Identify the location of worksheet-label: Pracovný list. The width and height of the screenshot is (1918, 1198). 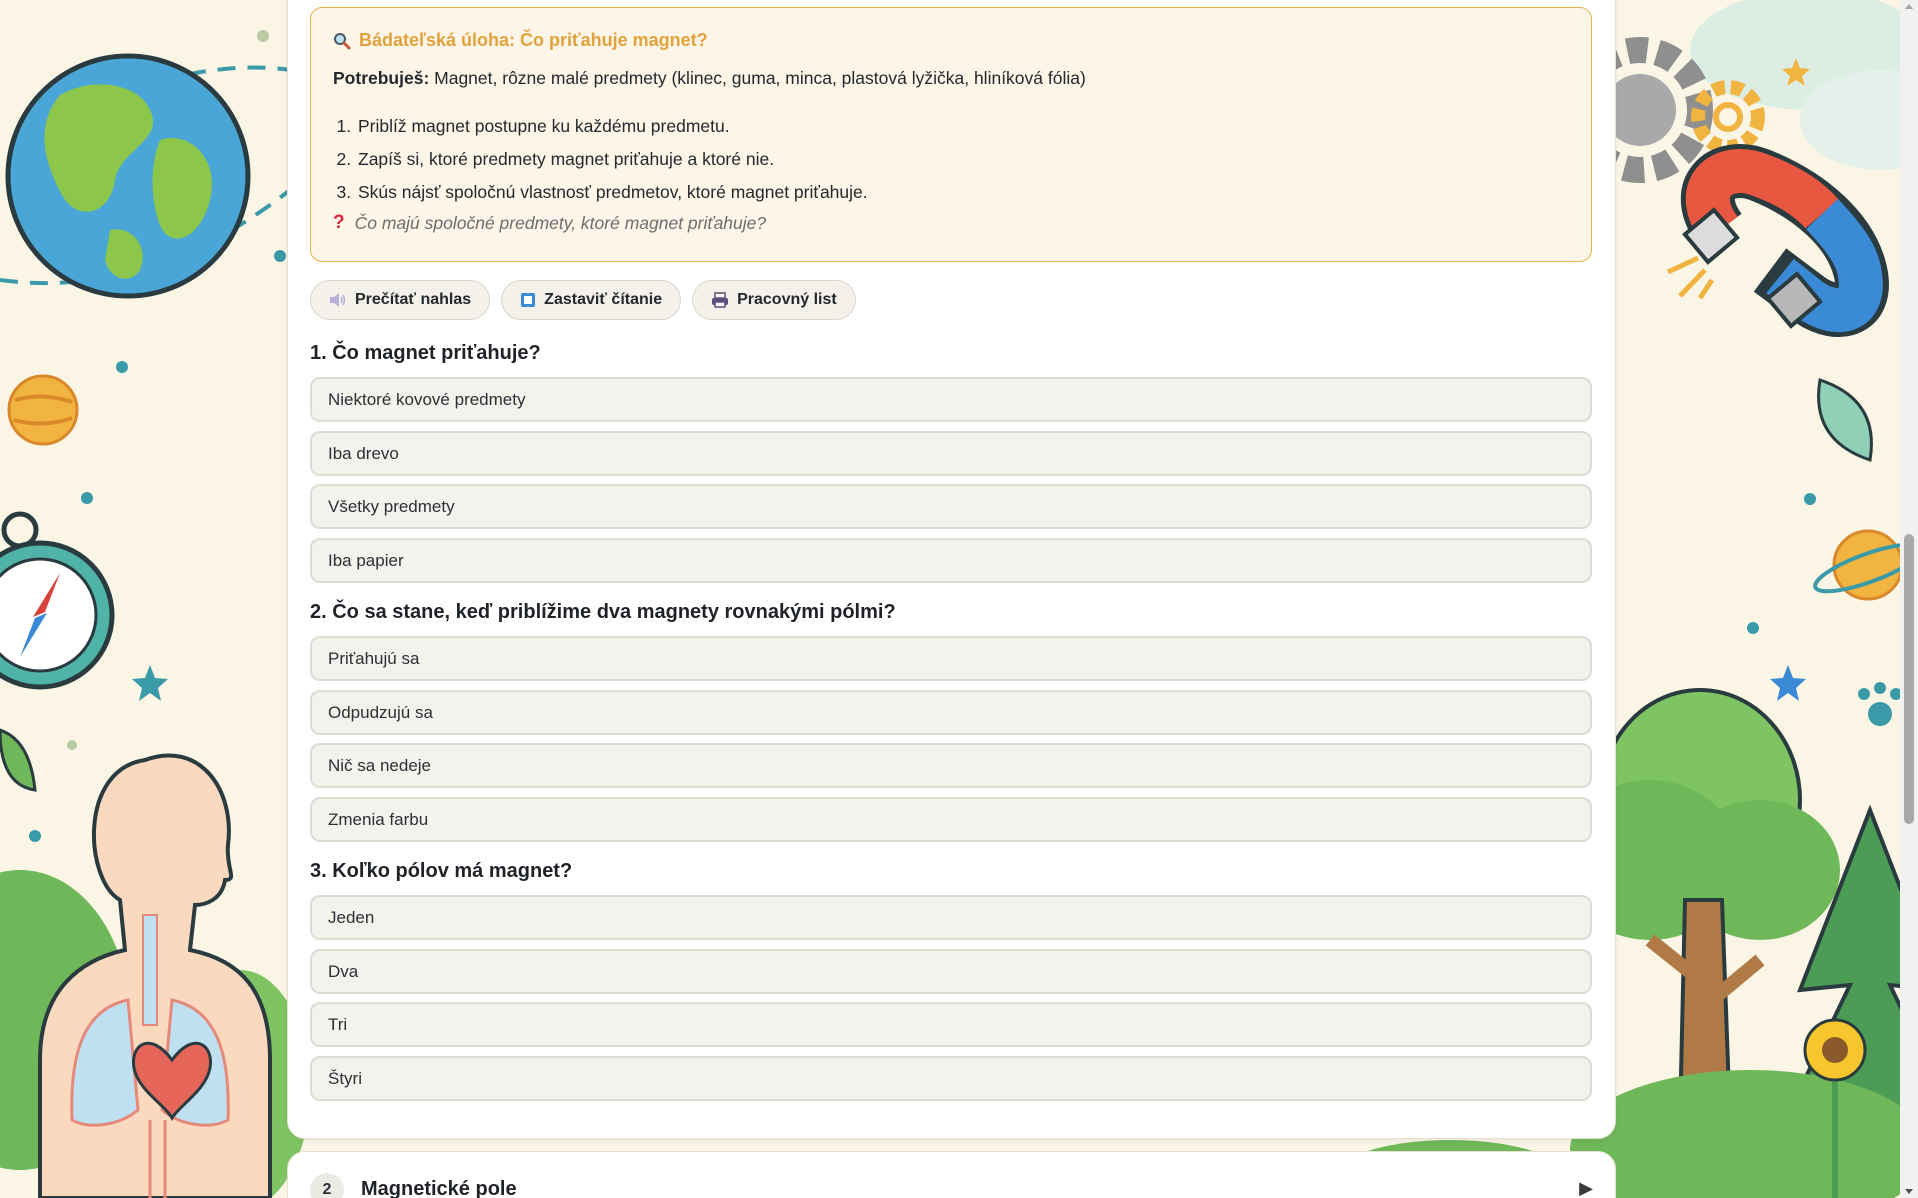
(787, 299).